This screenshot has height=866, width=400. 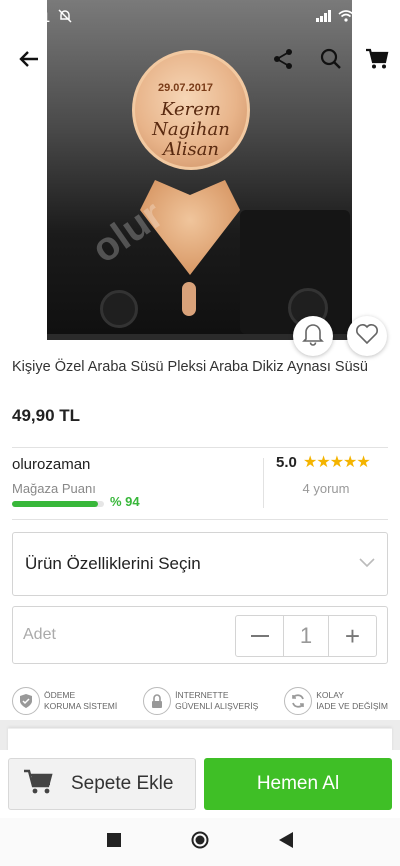 I want to click on system-nav-bar, so click(x=200, y=842).